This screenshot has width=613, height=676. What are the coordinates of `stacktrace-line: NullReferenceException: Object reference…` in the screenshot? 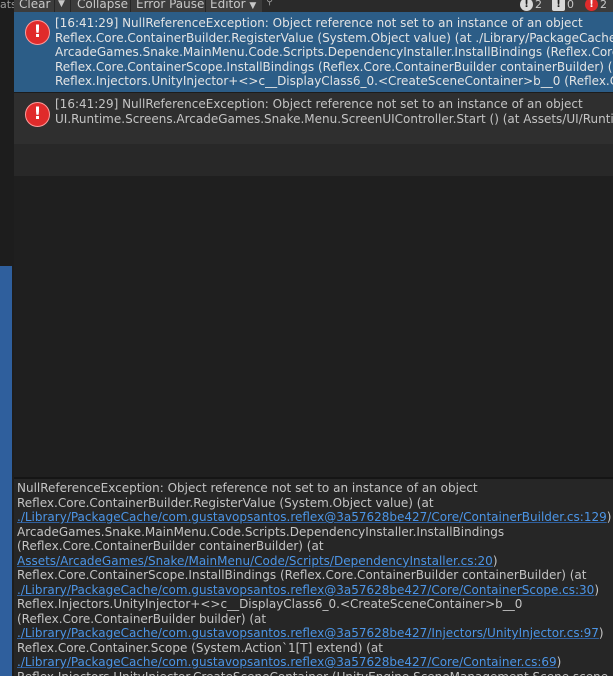 It's located at (247, 488).